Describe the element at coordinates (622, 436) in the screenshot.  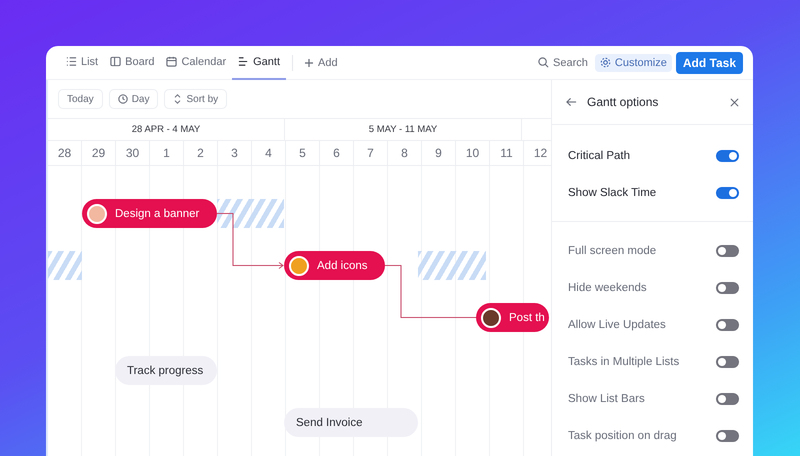
I see `option-label: Task position on drag` at that location.